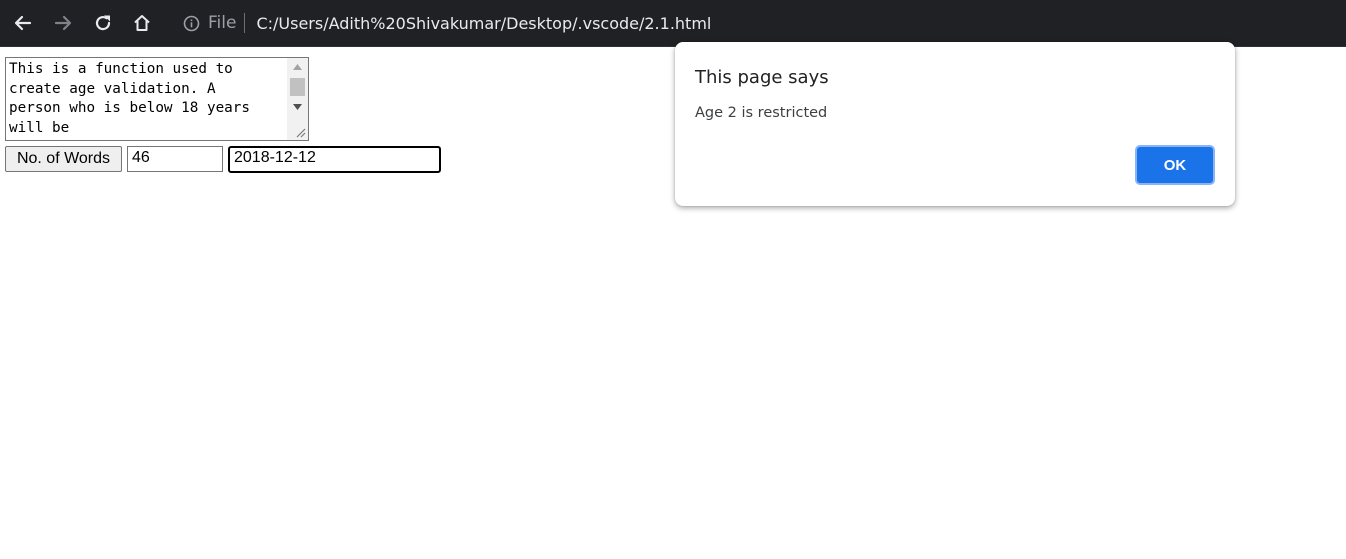  What do you see at coordinates (761, 113) in the screenshot?
I see `dialog-message: Age 2 is restricted` at bounding box center [761, 113].